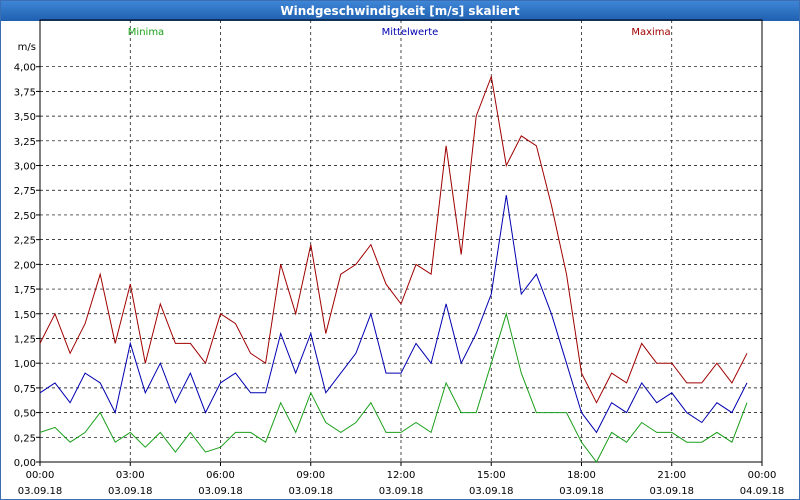 The height and width of the screenshot is (500, 800). I want to click on y-tick-label: 2,25, so click(25, 241).